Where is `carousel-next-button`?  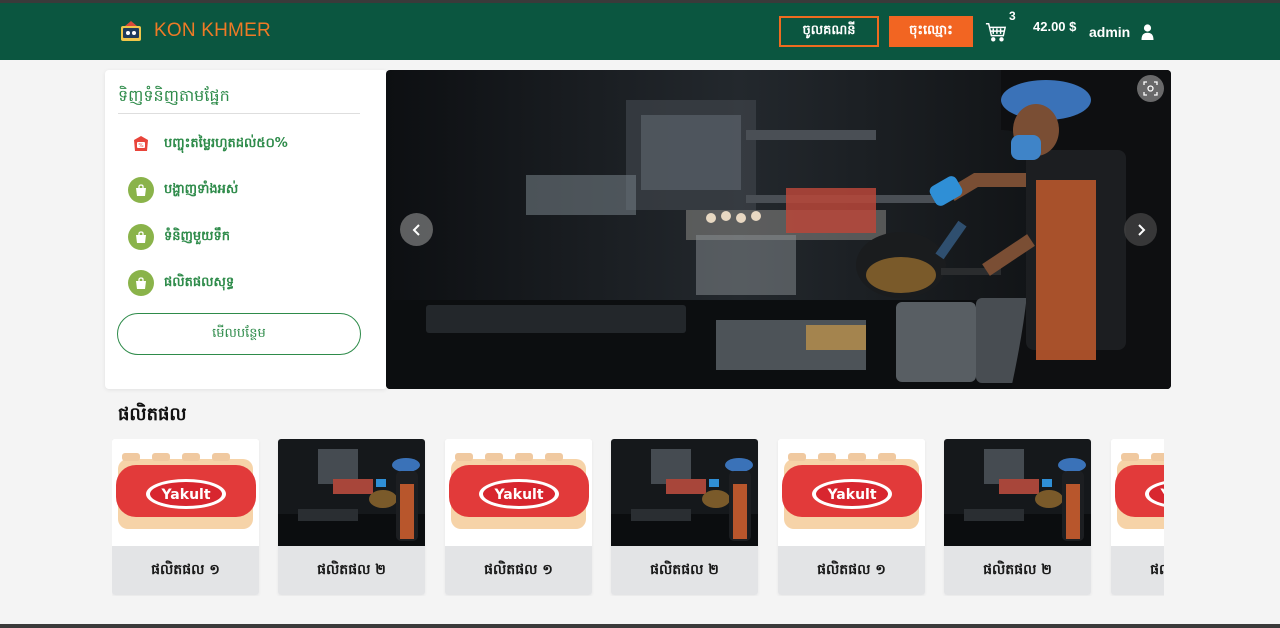 carousel-next-button is located at coordinates (1140, 229).